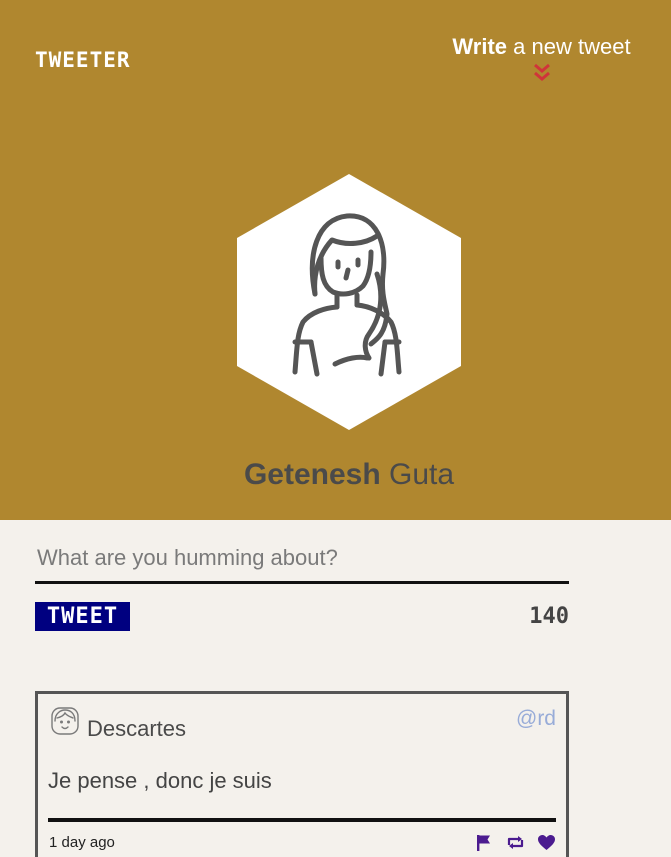 Image resolution: width=671 pixels, height=857 pixels. I want to click on user-face-icon, so click(65, 721).